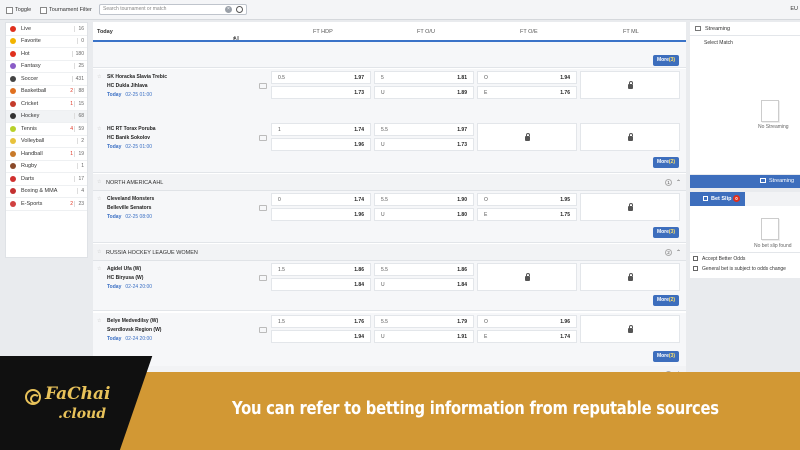 The width and height of the screenshot is (800, 450). What do you see at coordinates (46, 67) in the screenshot?
I see `sidebar-item: Fantasy 25` at bounding box center [46, 67].